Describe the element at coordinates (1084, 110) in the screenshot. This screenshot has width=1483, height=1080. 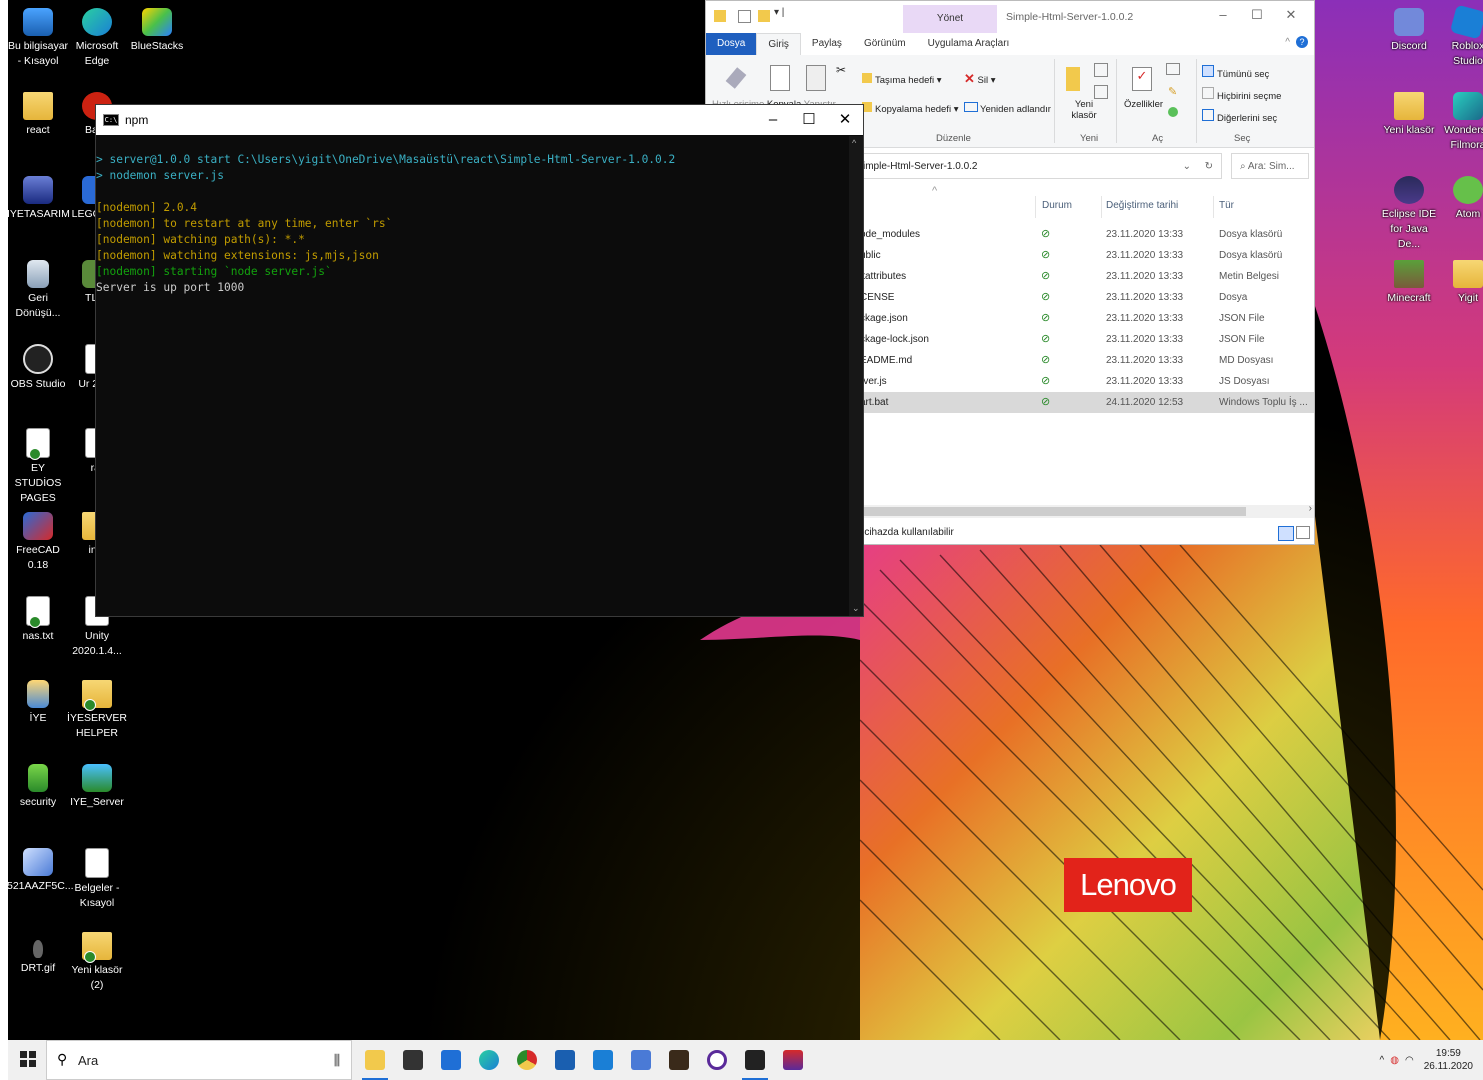
I see `new-folder-button: Yeni klasör` at that location.